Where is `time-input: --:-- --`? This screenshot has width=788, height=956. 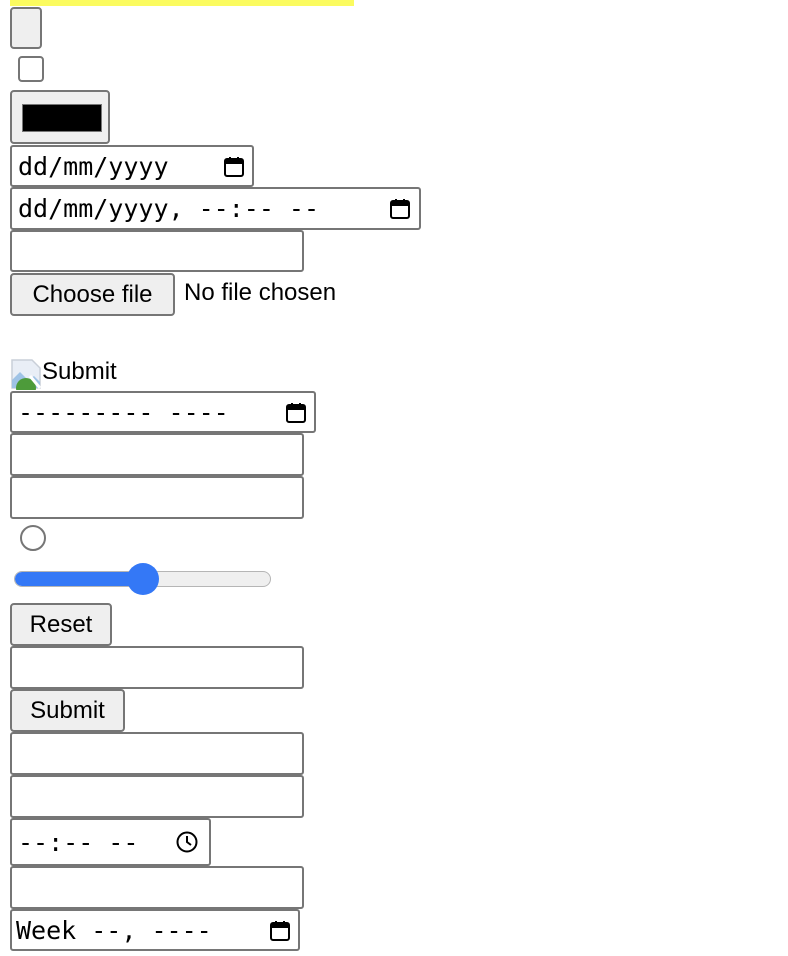 time-input: --:-- -- is located at coordinates (110, 842).